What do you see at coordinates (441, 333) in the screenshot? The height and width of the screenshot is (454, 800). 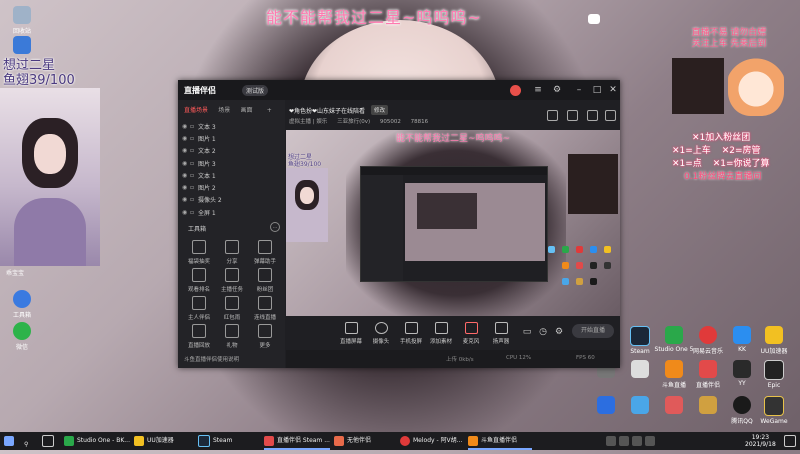 I see `add-source-button: 添加素材` at bounding box center [441, 333].